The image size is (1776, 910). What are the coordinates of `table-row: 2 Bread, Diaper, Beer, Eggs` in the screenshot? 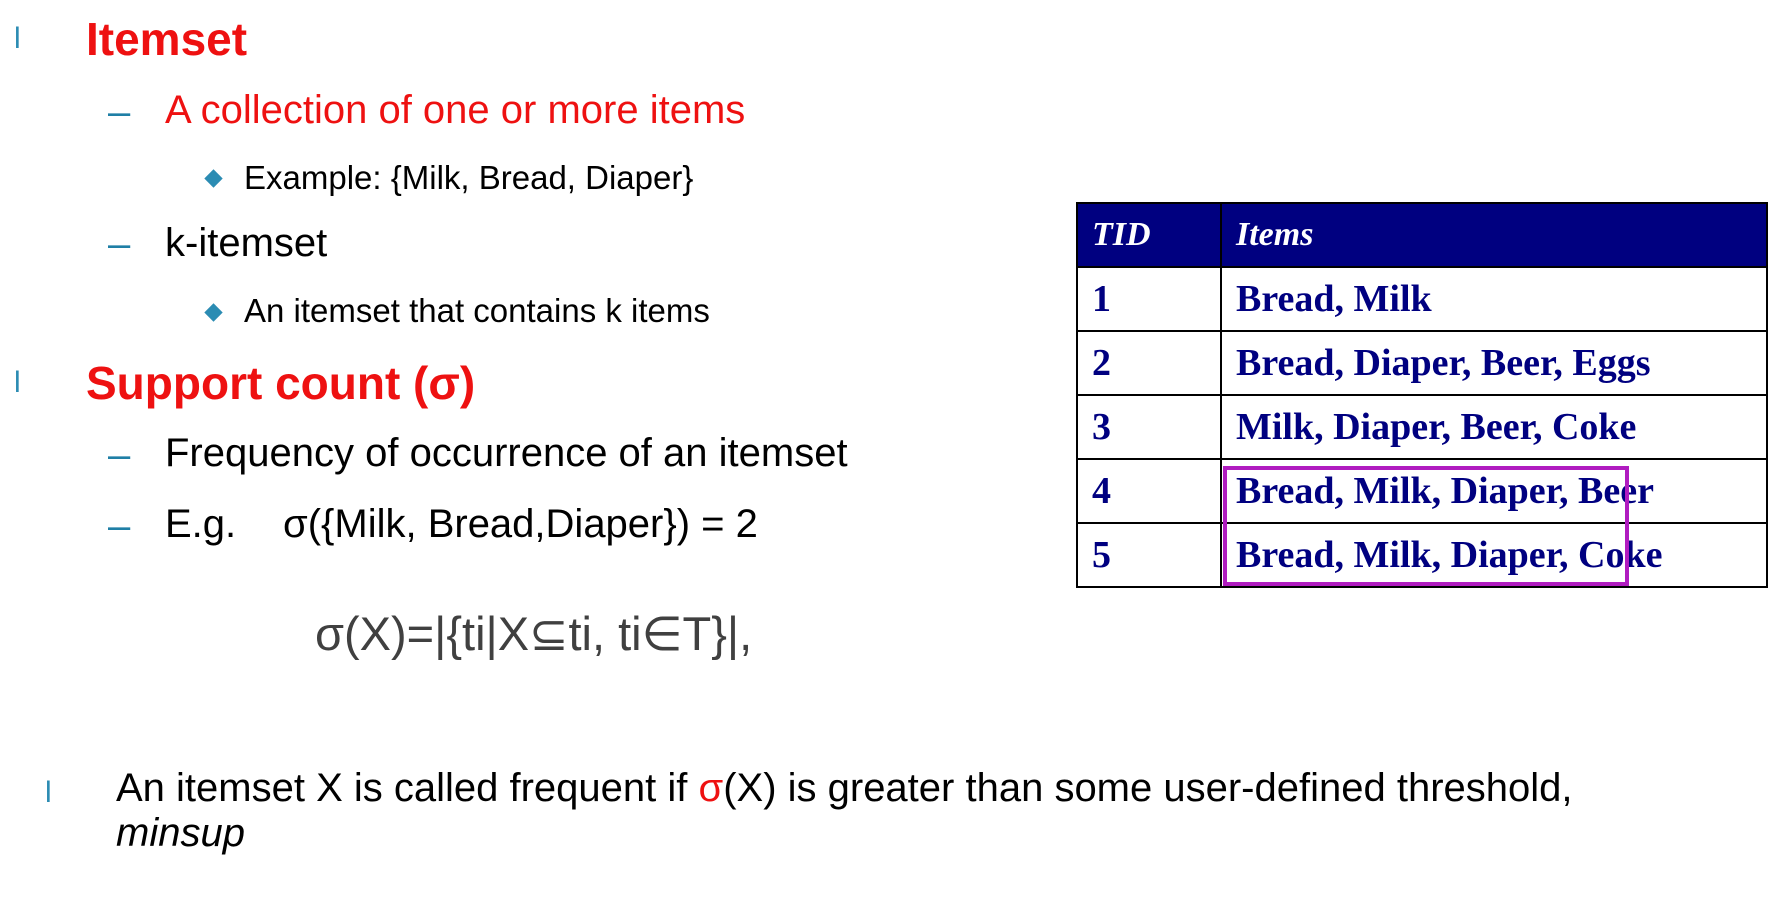 It's located at (1422, 363).